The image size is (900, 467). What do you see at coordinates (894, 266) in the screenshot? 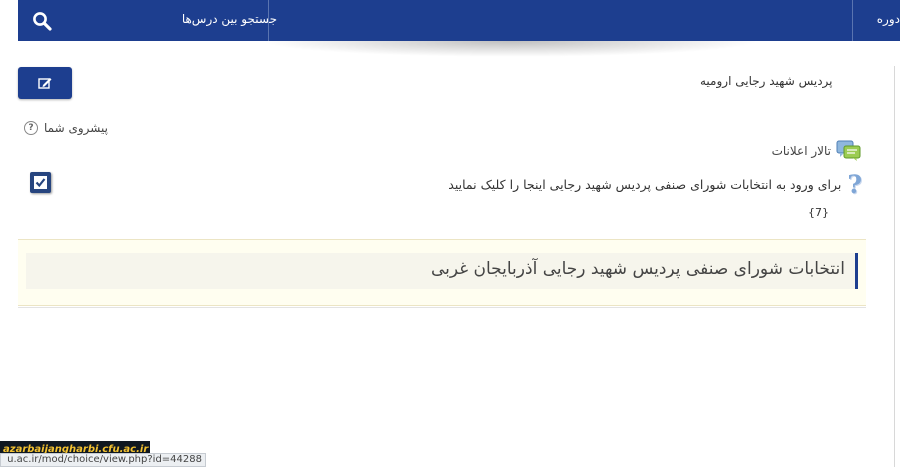
I see `content-border` at bounding box center [894, 266].